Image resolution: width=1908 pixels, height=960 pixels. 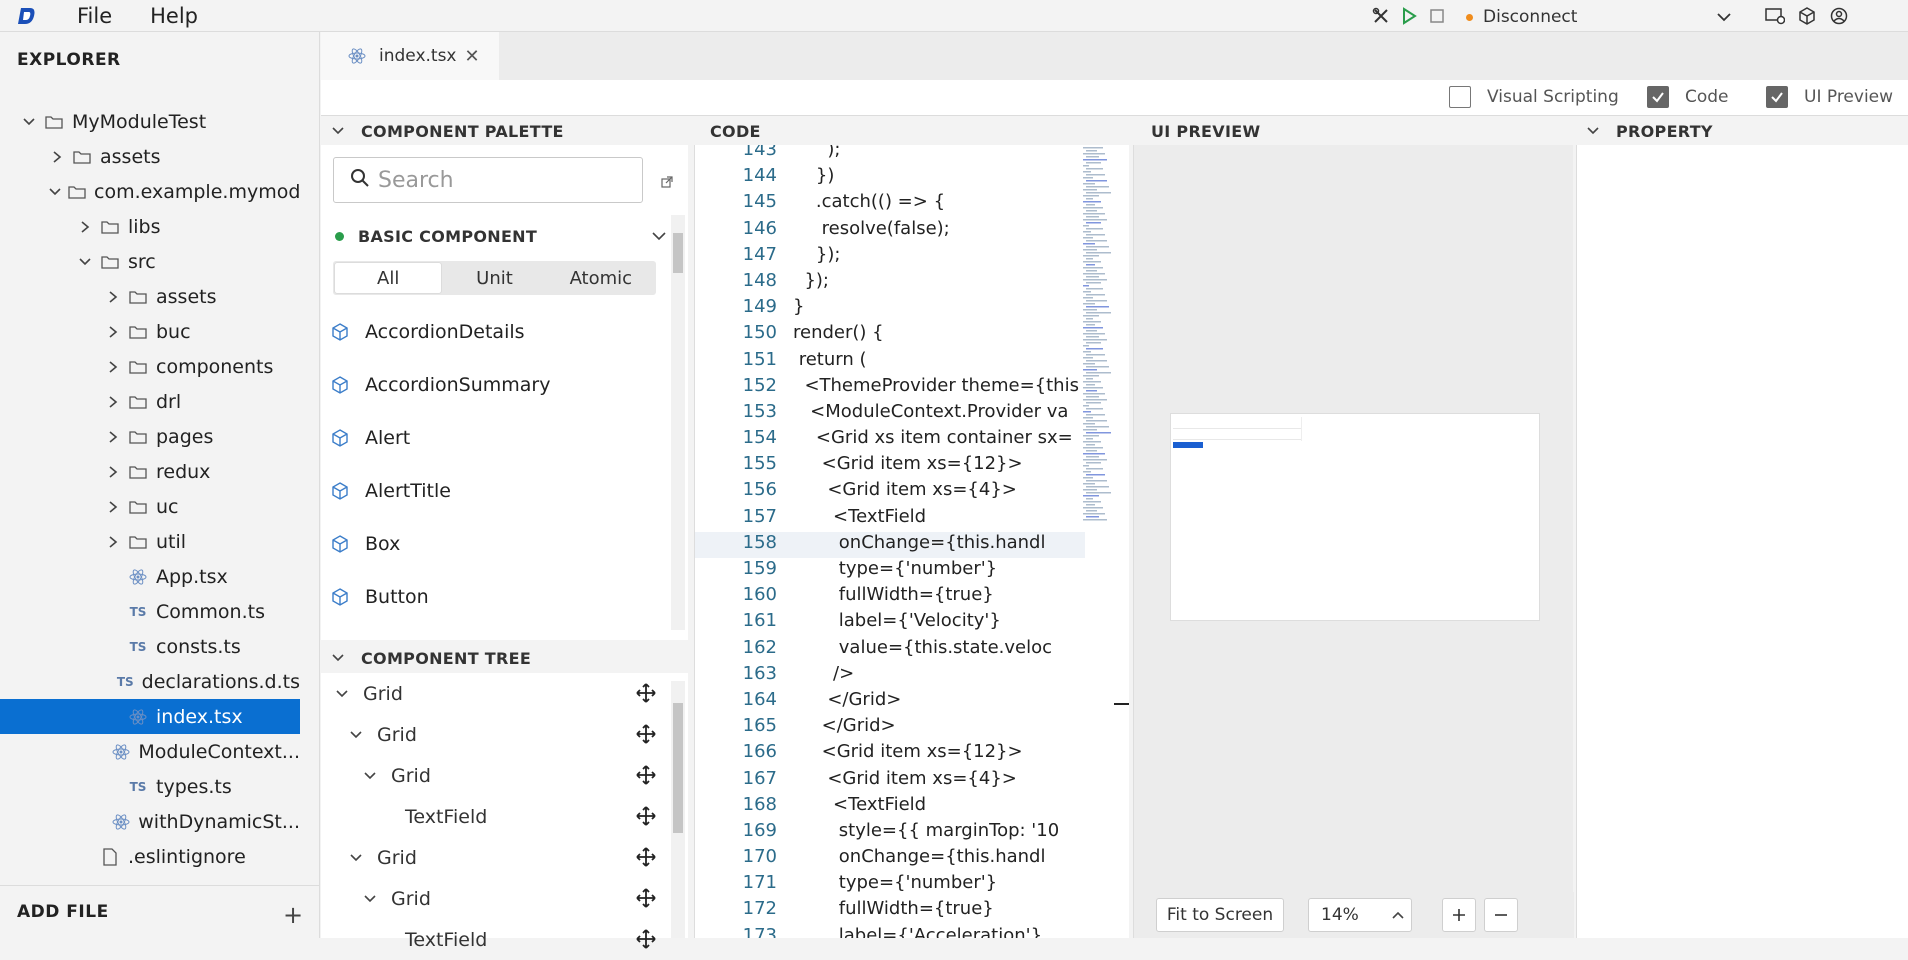 What do you see at coordinates (150, 541) in the screenshot?
I see `explorer-item: util` at bounding box center [150, 541].